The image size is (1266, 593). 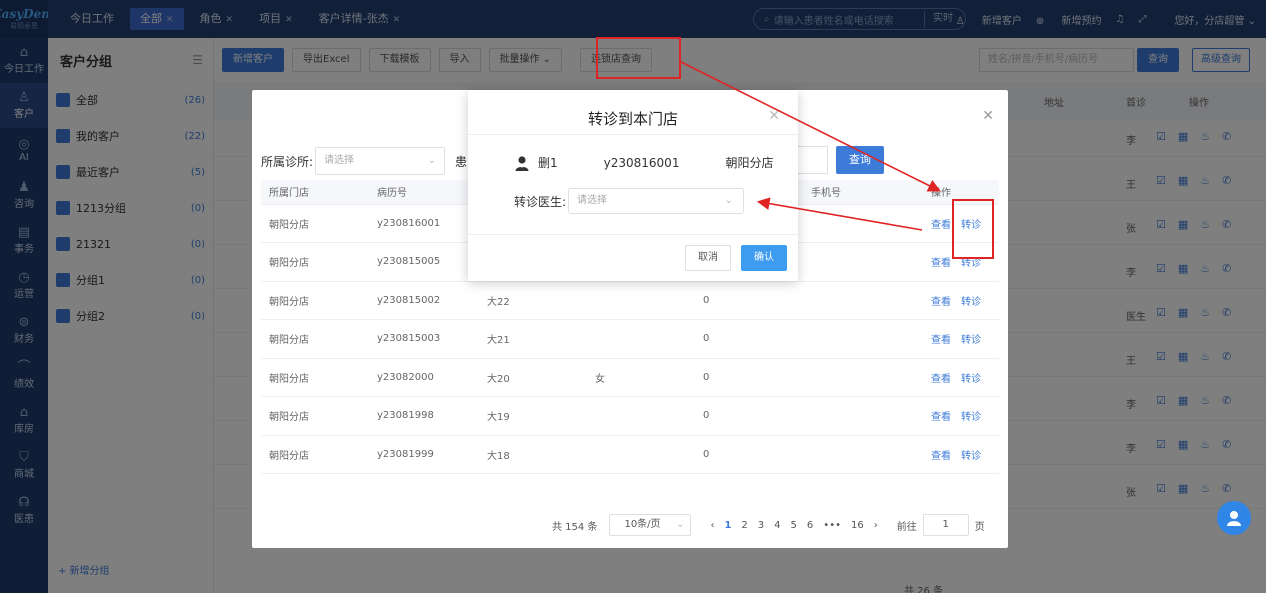 What do you see at coordinates (287, 161) in the screenshot?
I see `clinic-filter-label: 所属诊所:` at bounding box center [287, 161].